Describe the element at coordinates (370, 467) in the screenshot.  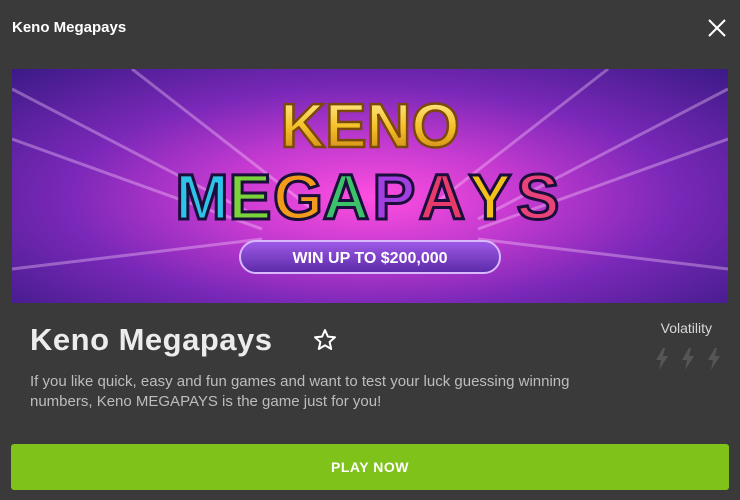
I see `play-now-button: PLAY NOW` at that location.